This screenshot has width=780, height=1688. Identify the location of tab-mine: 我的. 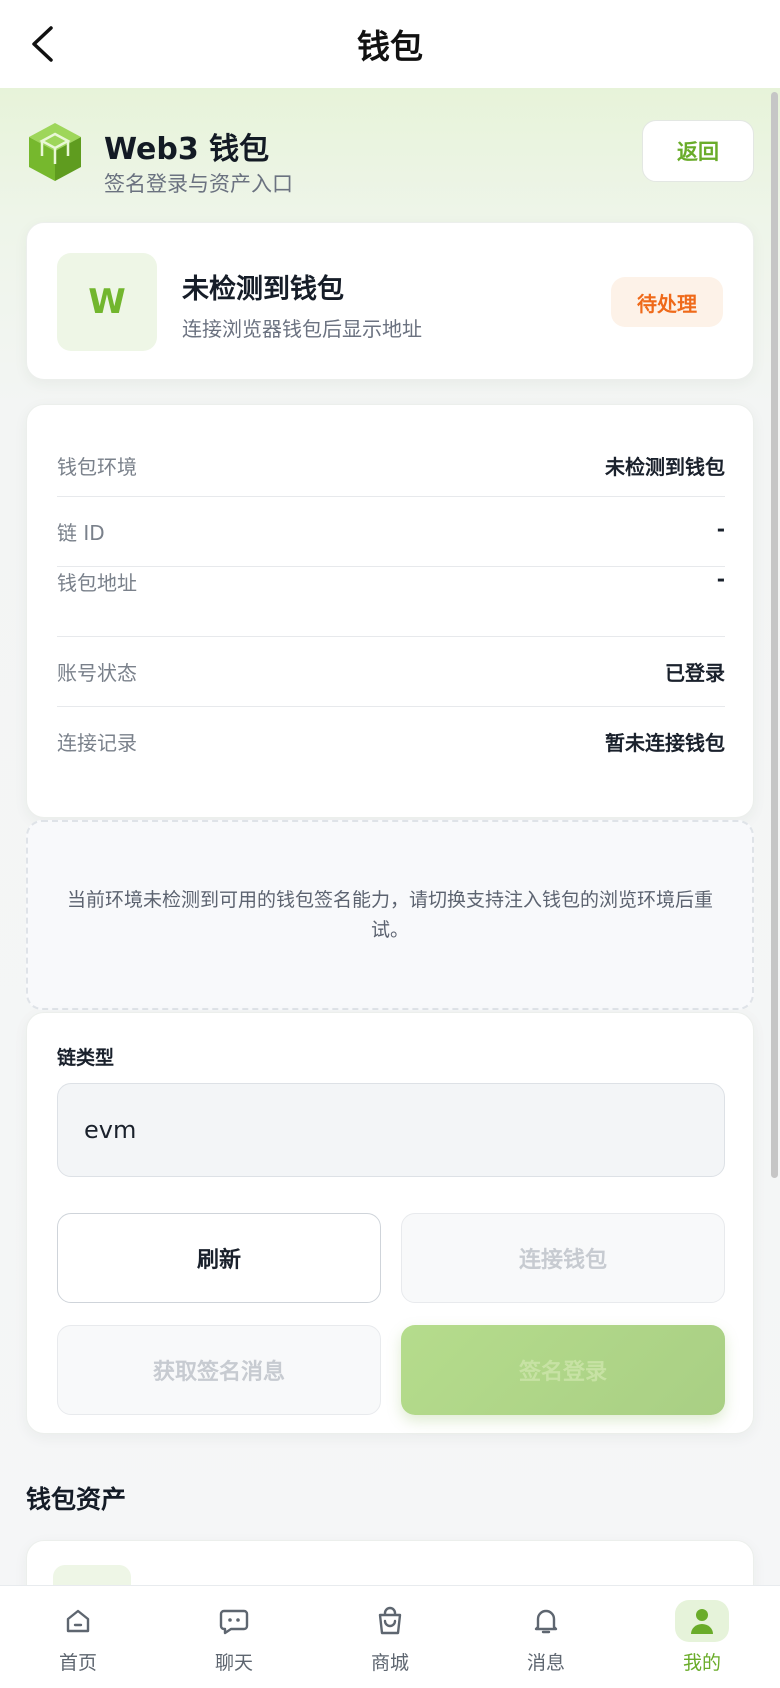
(702, 1637).